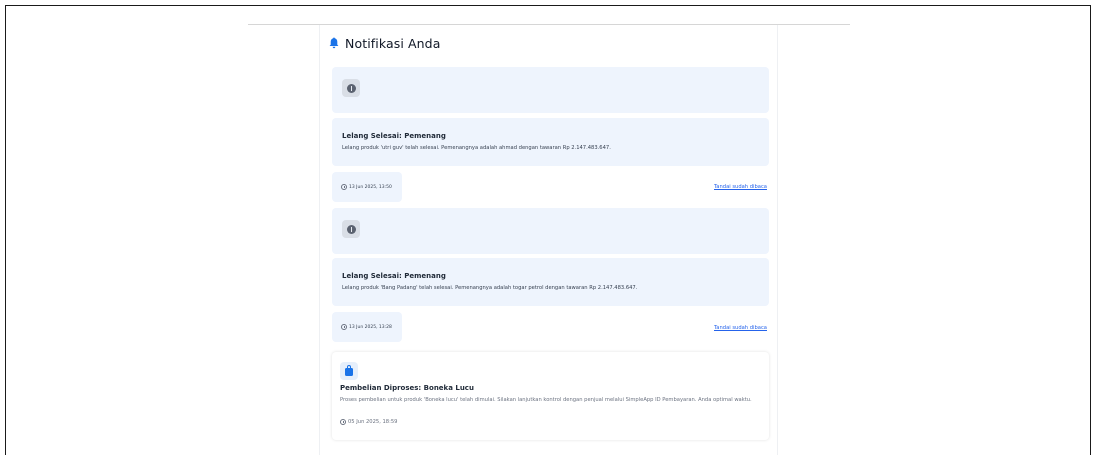 The height and width of the screenshot is (455, 1096). Describe the element at coordinates (370, 187) in the screenshot. I see `notification-time-text: 13 Jun 2025, 13:50` at that location.